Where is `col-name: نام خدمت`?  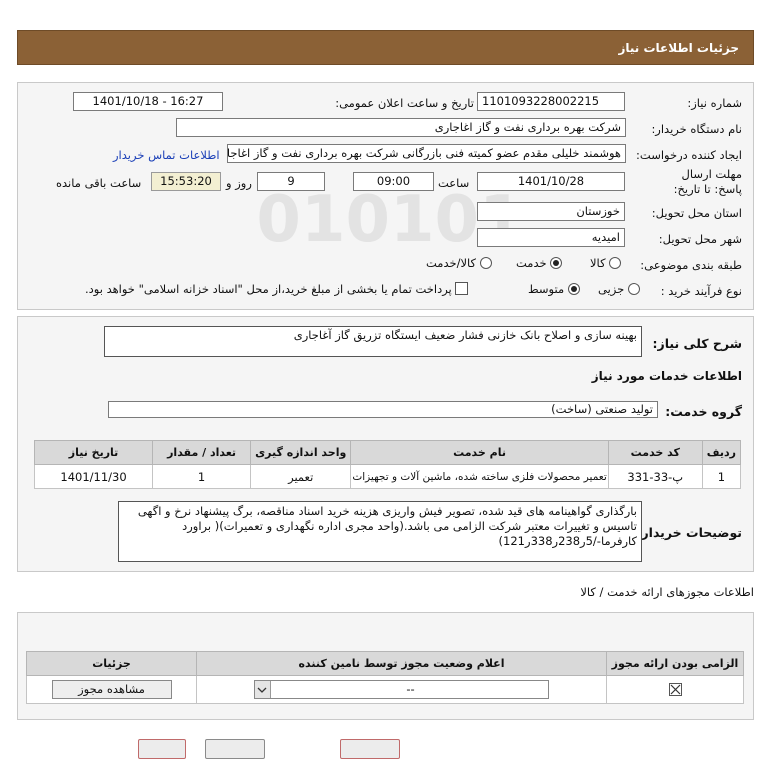
col-name: نام خدمت is located at coordinates (479, 452).